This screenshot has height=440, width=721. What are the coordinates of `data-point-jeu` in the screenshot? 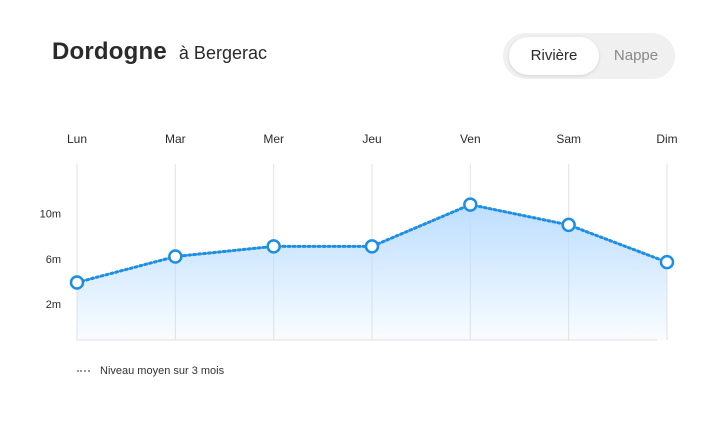 It's located at (372, 246).